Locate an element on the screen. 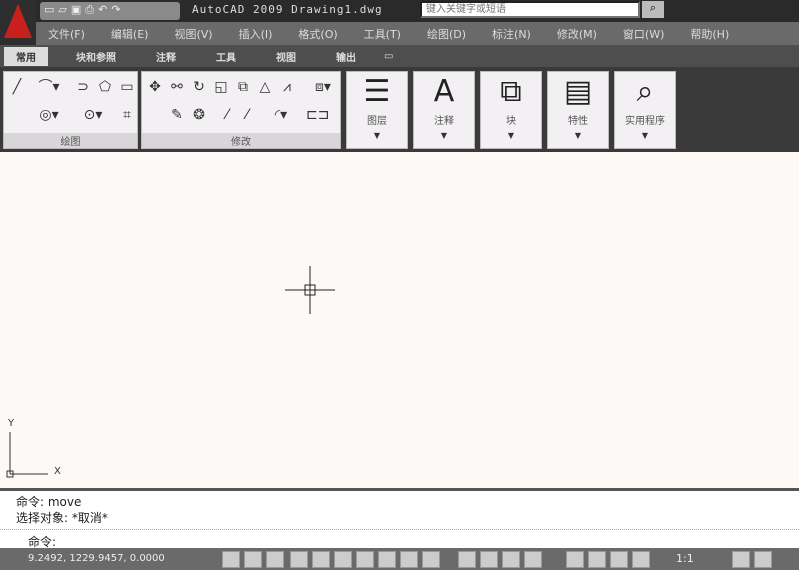 The image size is (799, 570). properties-panel-button: ▤ 特性 ▼ is located at coordinates (578, 110).